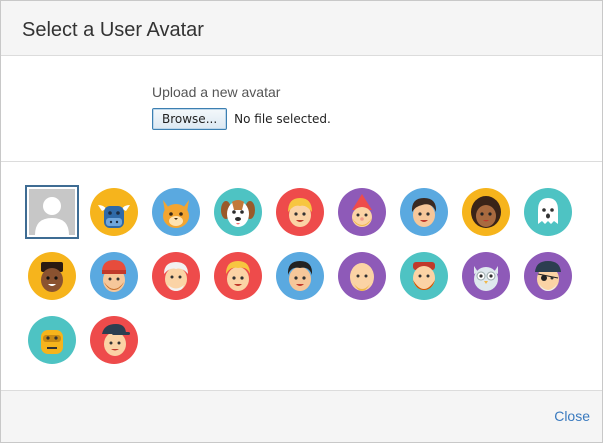  Describe the element at coordinates (301, 416) in the screenshot. I see `dialog-footer: Close` at that location.